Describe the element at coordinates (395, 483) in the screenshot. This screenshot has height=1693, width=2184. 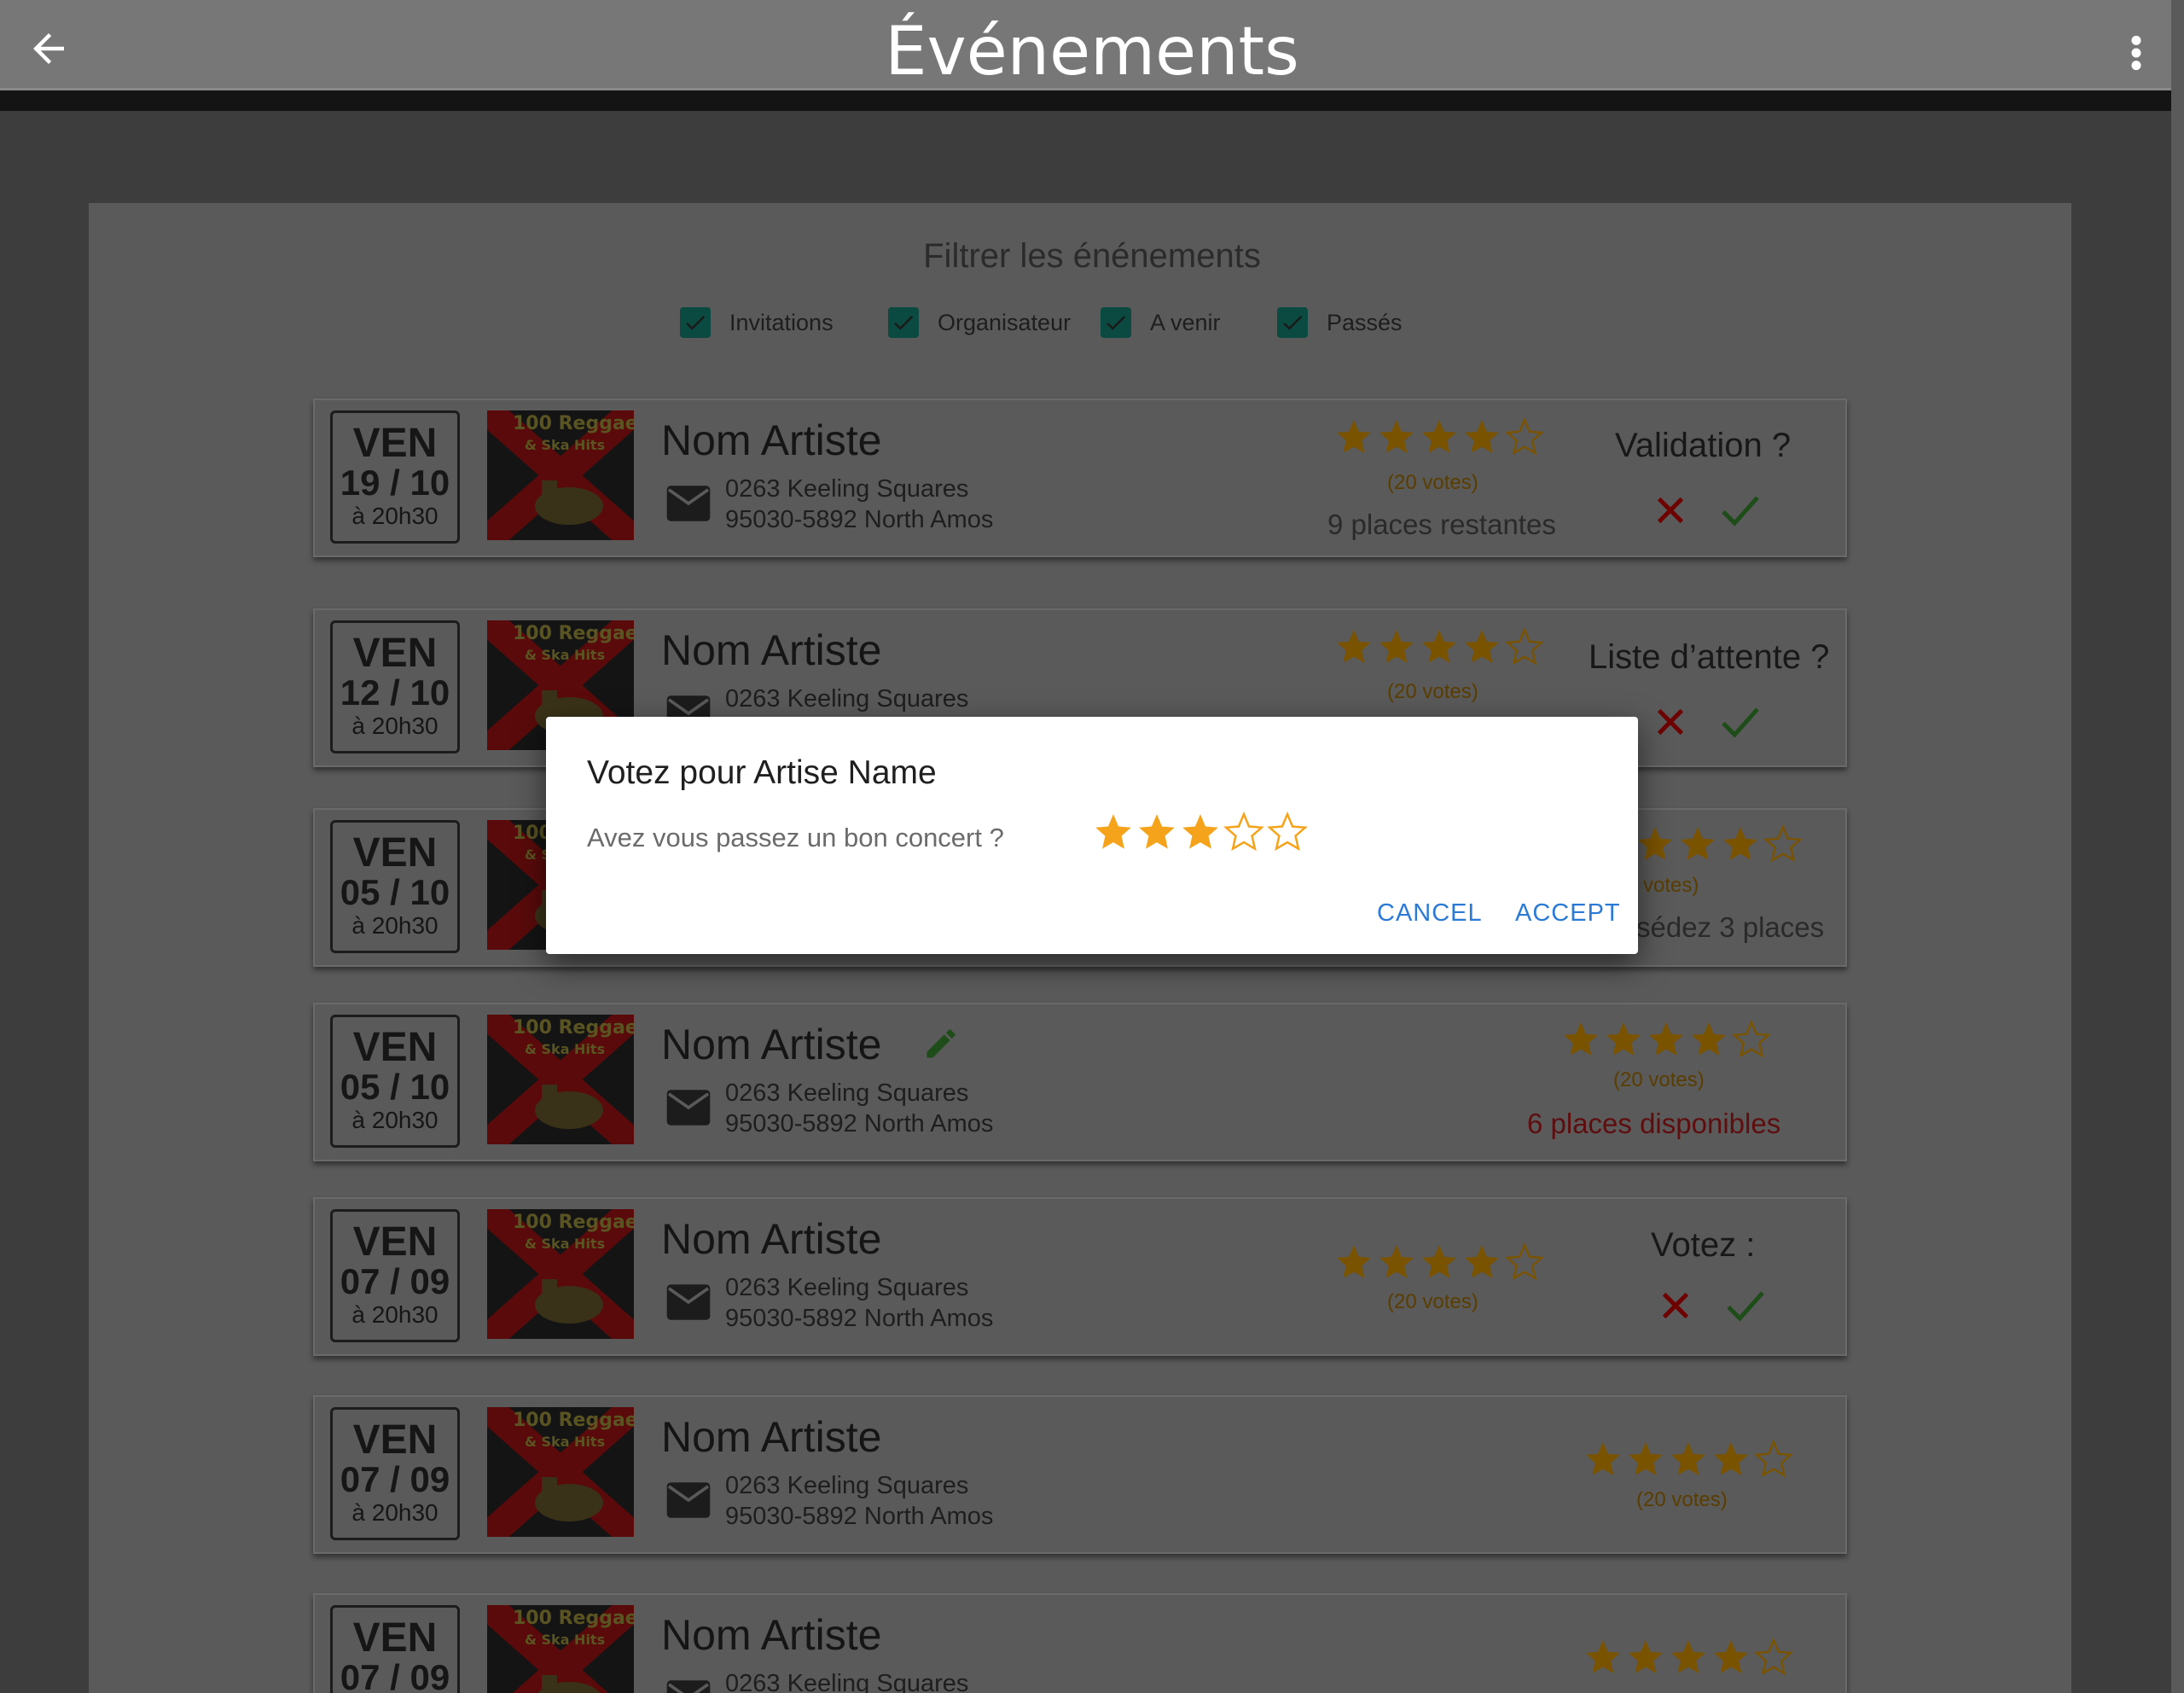
I see `event-date: 19 / 10` at that location.